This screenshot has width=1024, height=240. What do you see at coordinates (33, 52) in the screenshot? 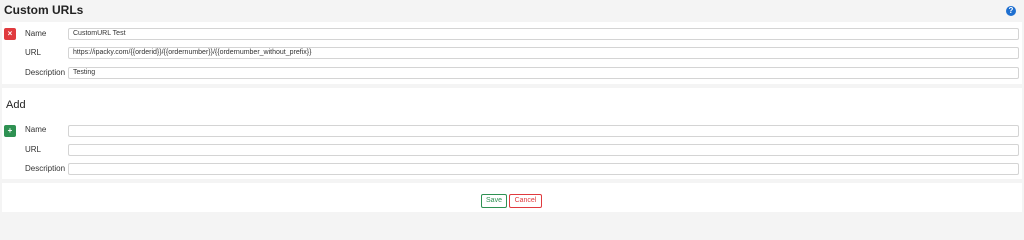
I see `url-label: URL` at bounding box center [33, 52].